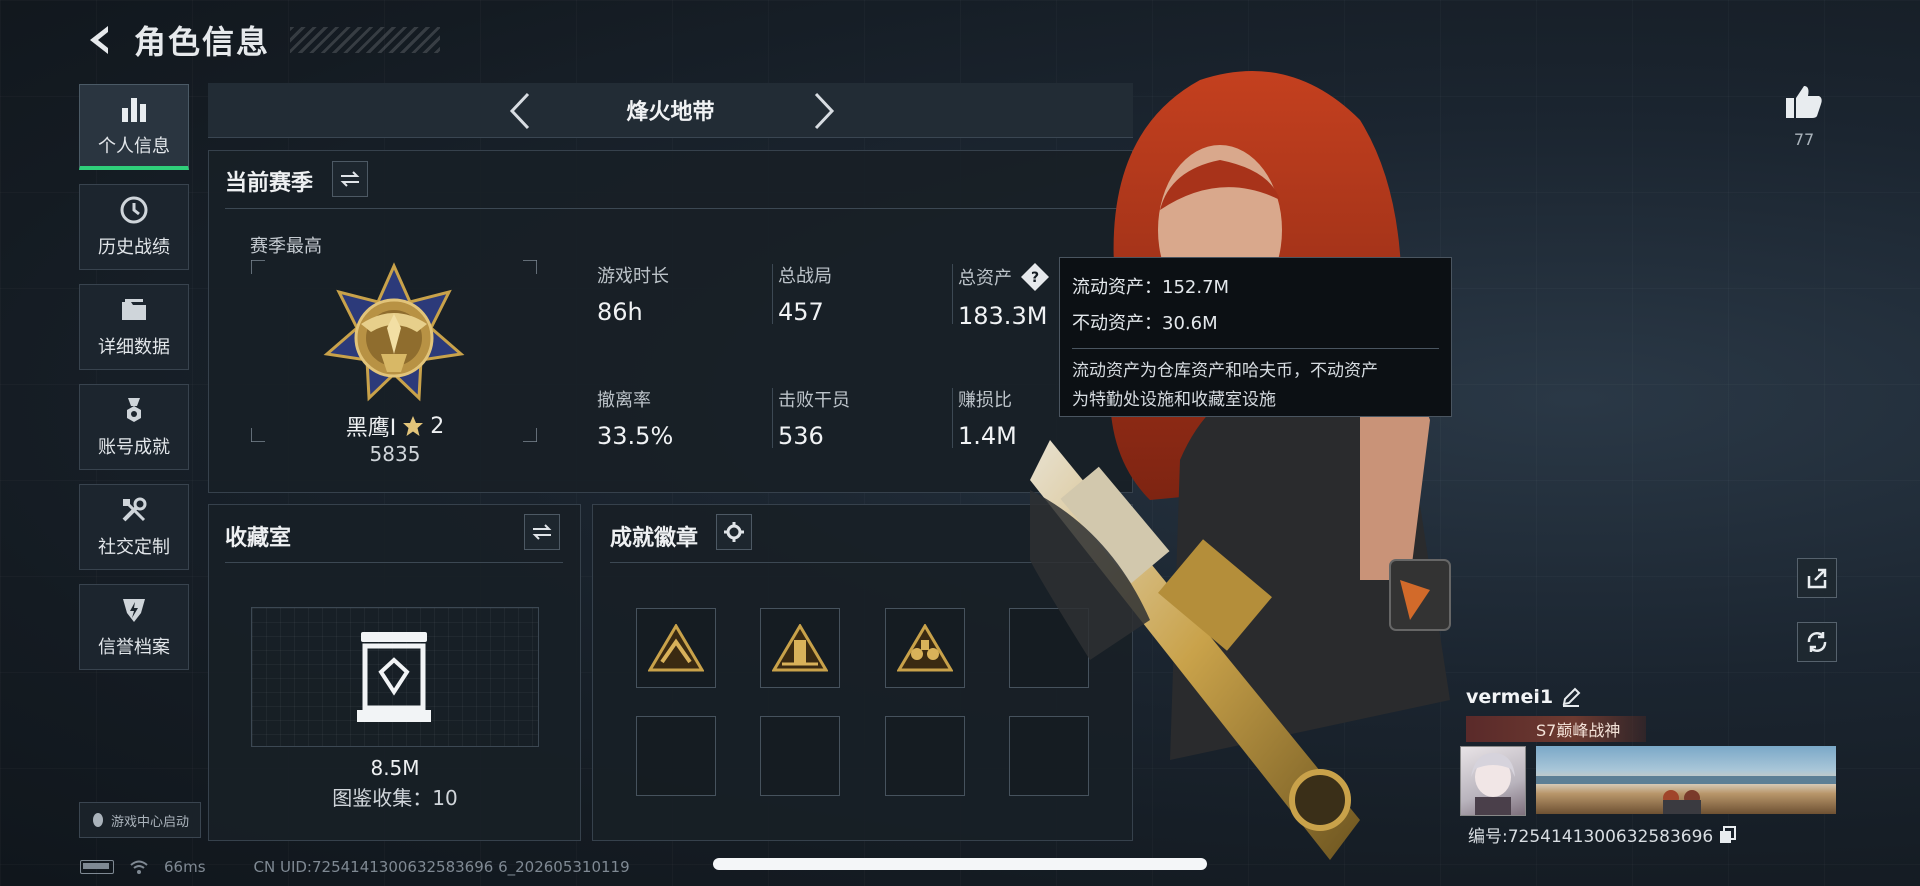  Describe the element at coordinates (134, 647) in the screenshot. I see `nav-label: 信誉档案` at that location.